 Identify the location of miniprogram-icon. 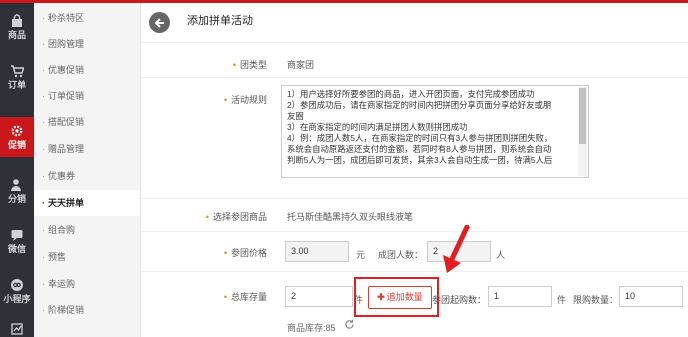
(17, 285).